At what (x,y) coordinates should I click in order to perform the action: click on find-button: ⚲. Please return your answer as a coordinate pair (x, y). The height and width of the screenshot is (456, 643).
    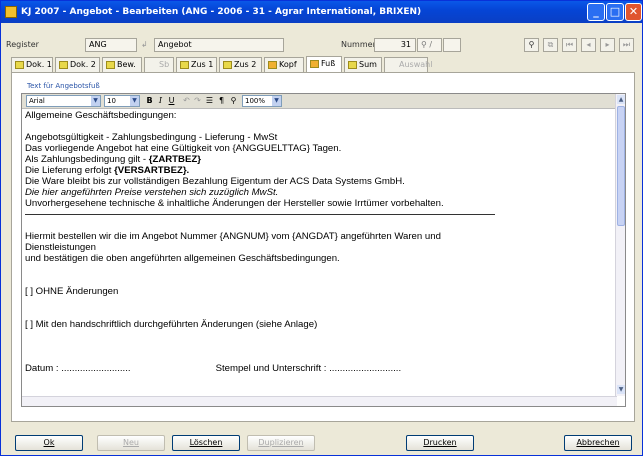
    Looking at the image, I should click on (531, 45).